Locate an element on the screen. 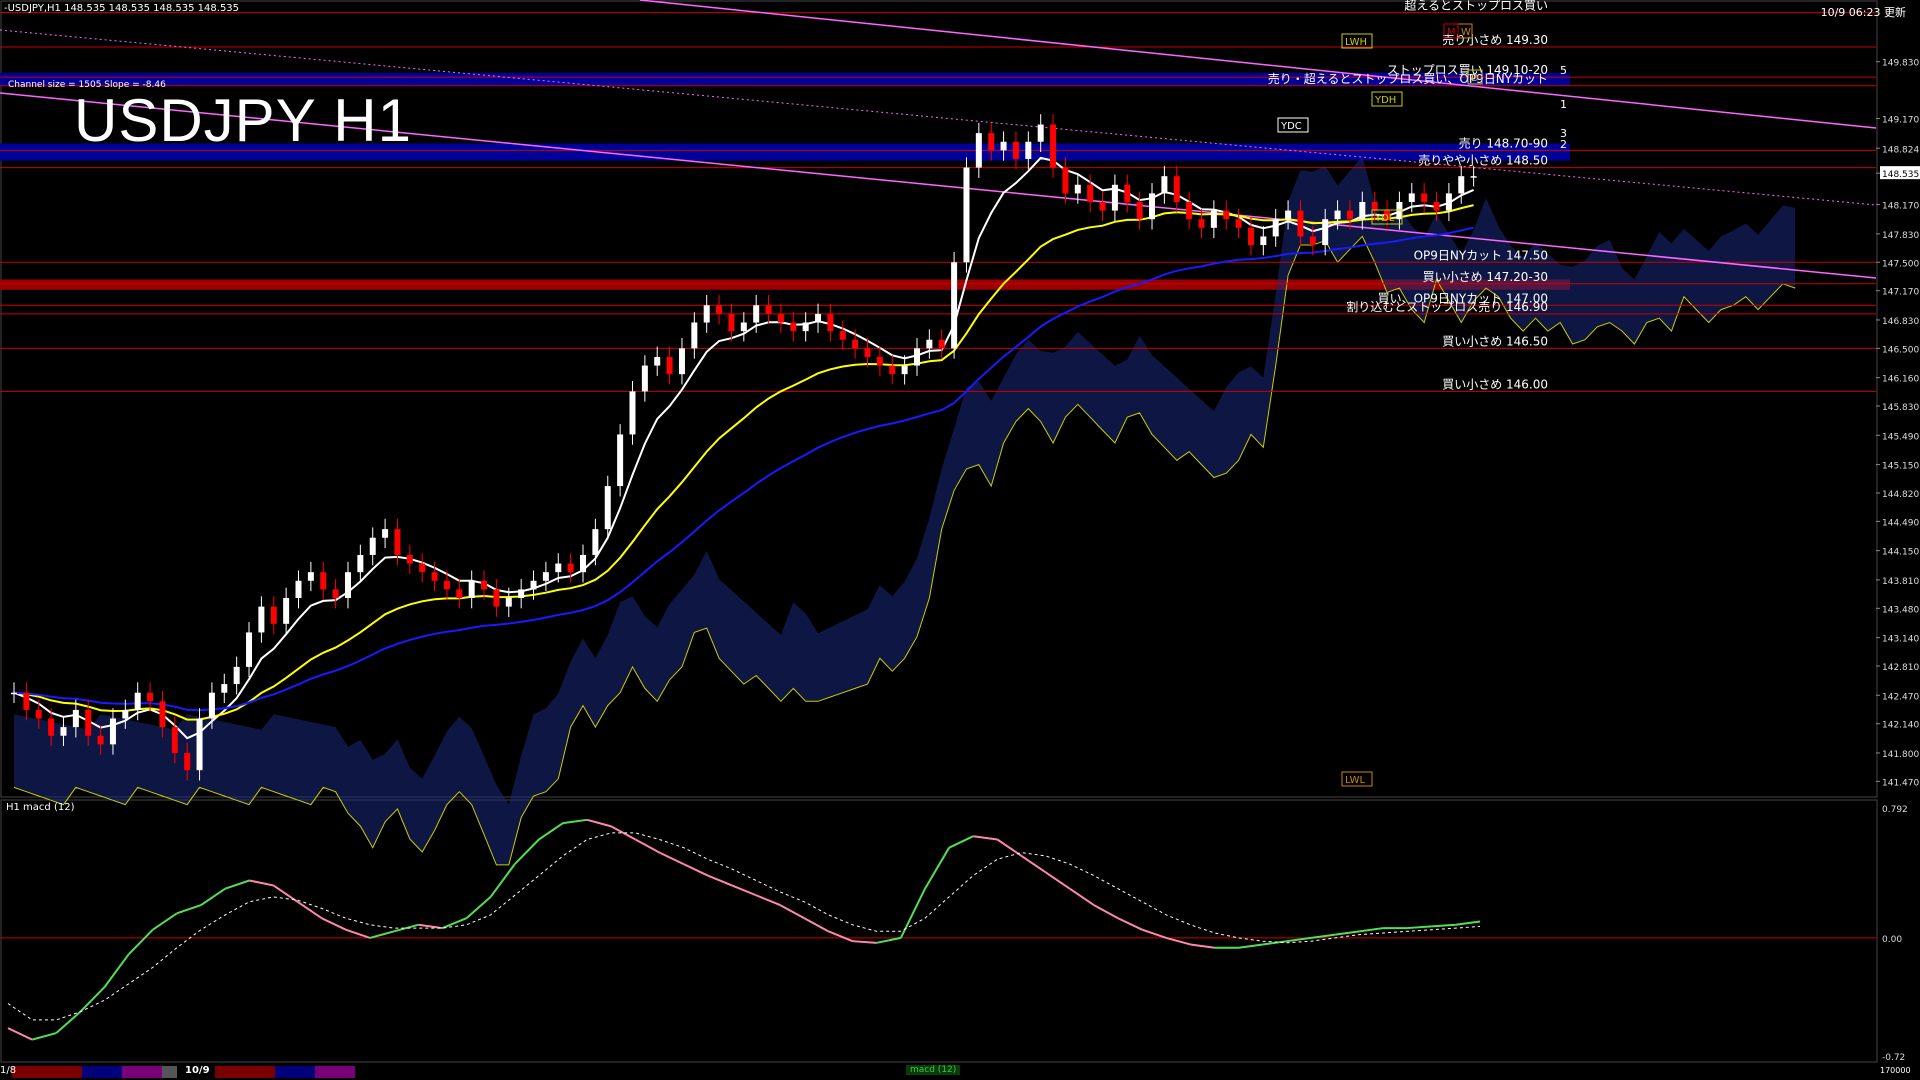  chart-markers: YDH YDC YDL LWH LWL D WM is located at coordinates (1380, 405).